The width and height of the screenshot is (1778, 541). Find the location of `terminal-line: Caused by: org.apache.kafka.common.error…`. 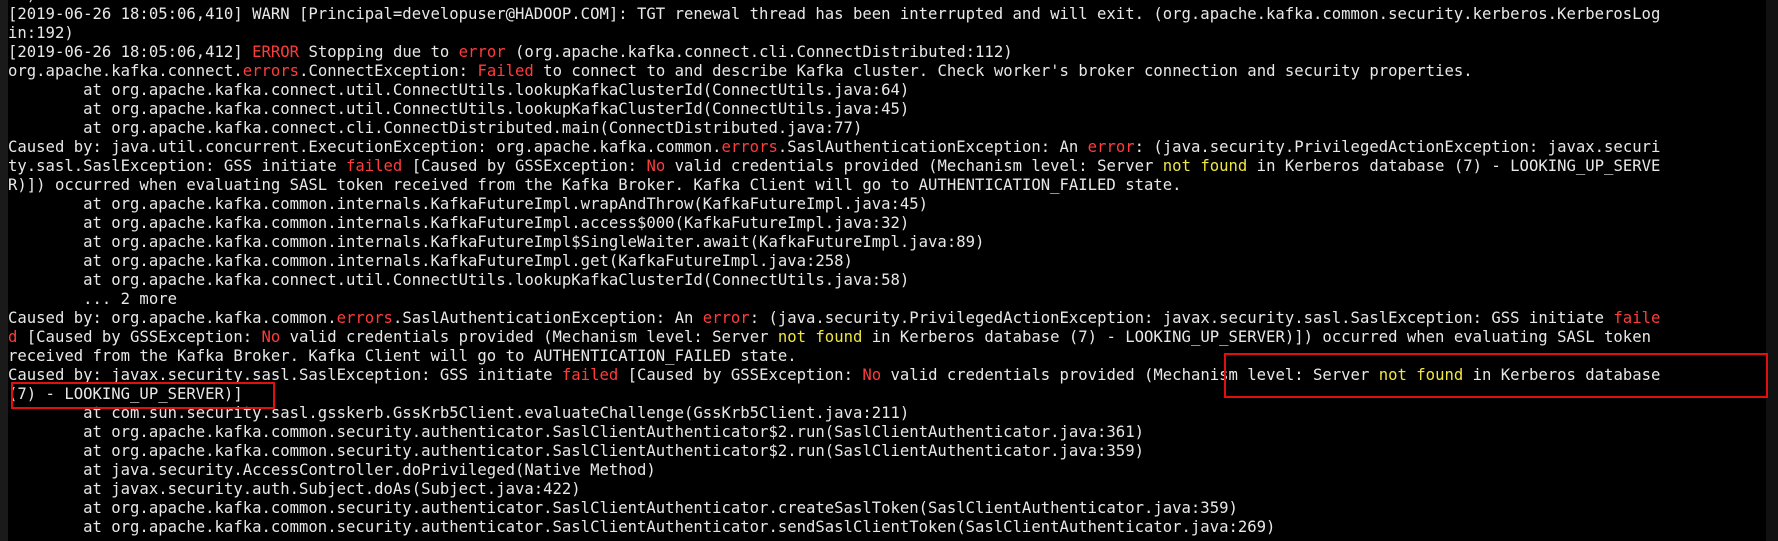

terminal-line: Caused by: org.apache.kafka.common.error… is located at coordinates (887, 318).